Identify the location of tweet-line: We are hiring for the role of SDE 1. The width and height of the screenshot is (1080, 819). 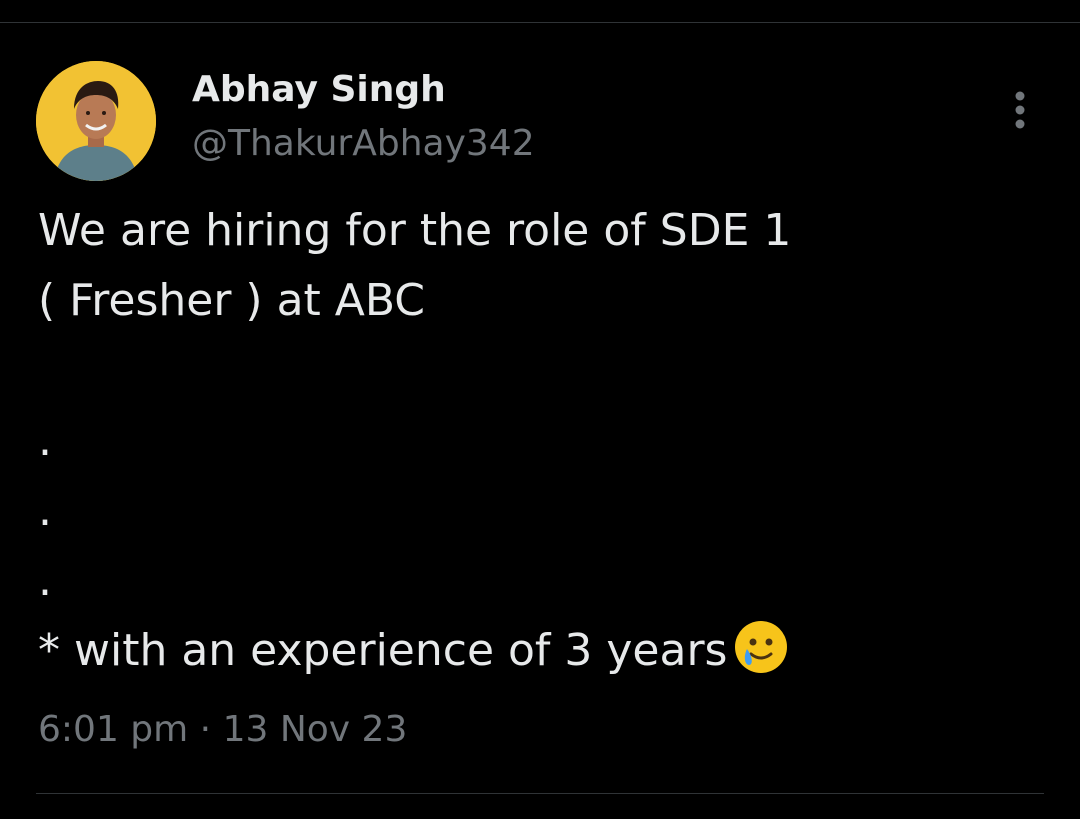
(415, 230).